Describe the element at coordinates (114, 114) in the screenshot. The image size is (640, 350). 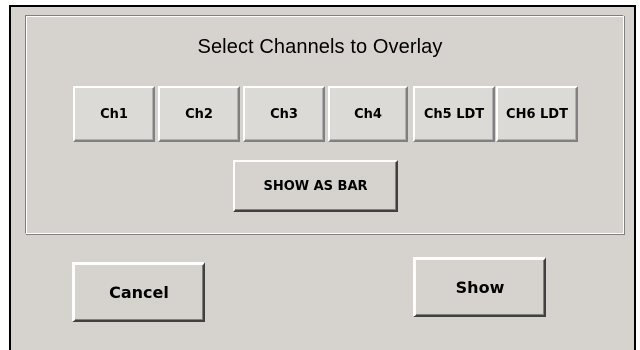
I see `channel-button-ch1: Ch1` at that location.